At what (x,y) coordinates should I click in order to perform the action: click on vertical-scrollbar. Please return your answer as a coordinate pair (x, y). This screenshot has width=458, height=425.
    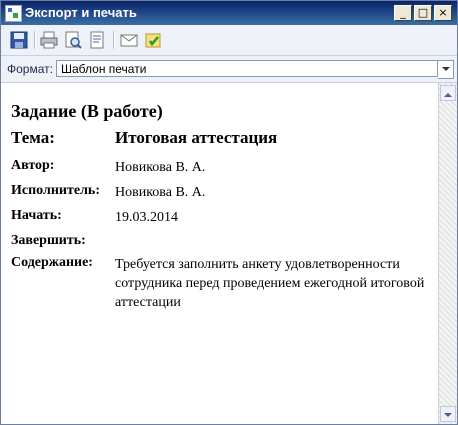
    Looking at the image, I should click on (447, 253).